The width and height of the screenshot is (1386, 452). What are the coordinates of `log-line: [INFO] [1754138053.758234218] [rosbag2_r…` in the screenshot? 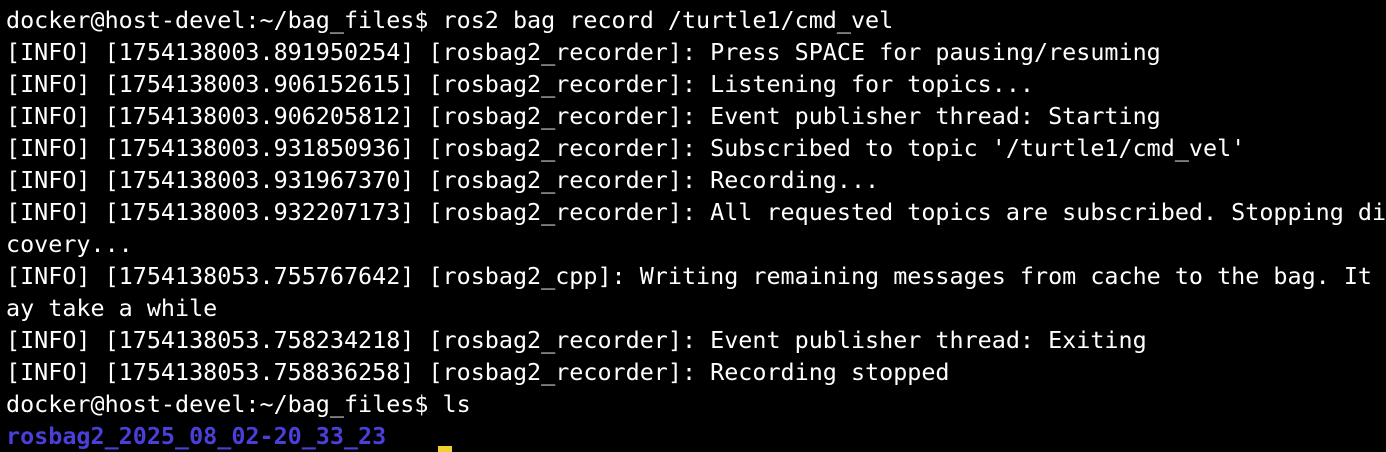 It's located at (576, 340).